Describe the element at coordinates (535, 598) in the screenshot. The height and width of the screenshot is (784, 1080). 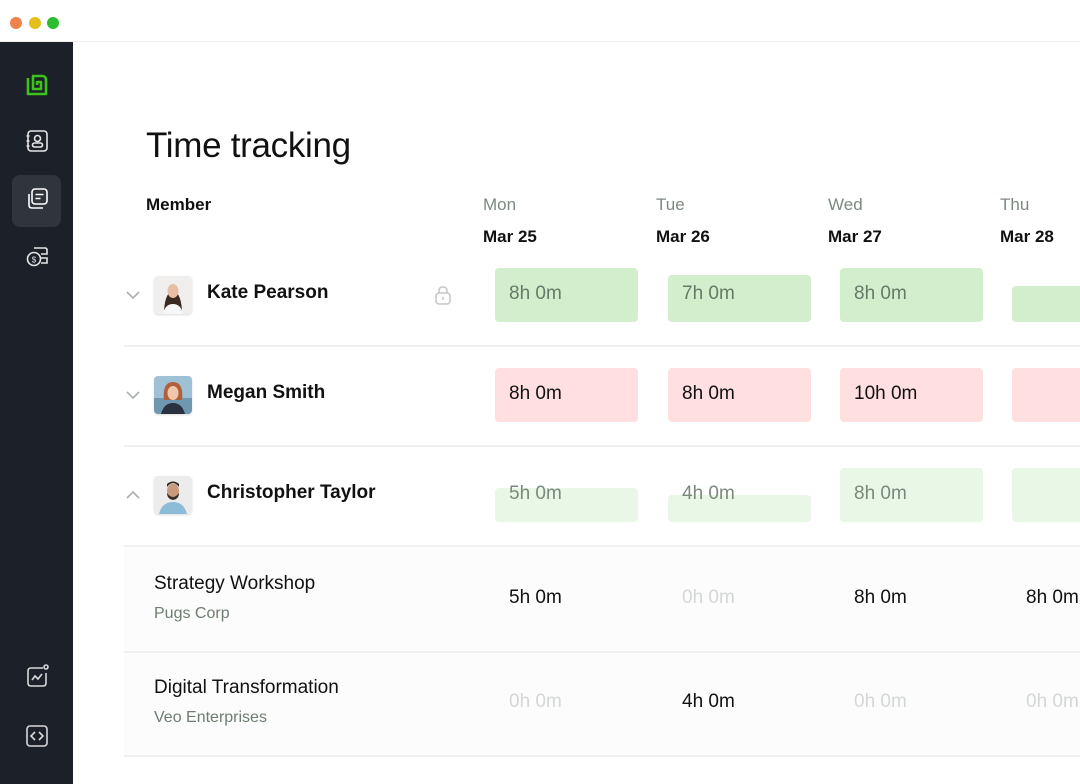
I see `project-time-value: 5h 0m` at that location.